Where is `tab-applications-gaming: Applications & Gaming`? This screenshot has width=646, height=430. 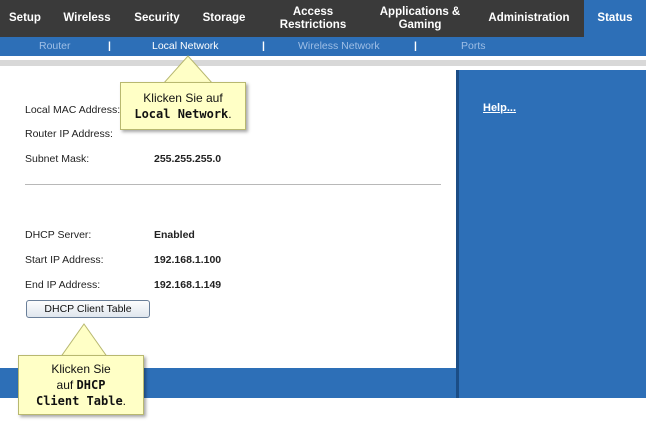
tab-applications-gaming: Applications & Gaming is located at coordinates (420, 18).